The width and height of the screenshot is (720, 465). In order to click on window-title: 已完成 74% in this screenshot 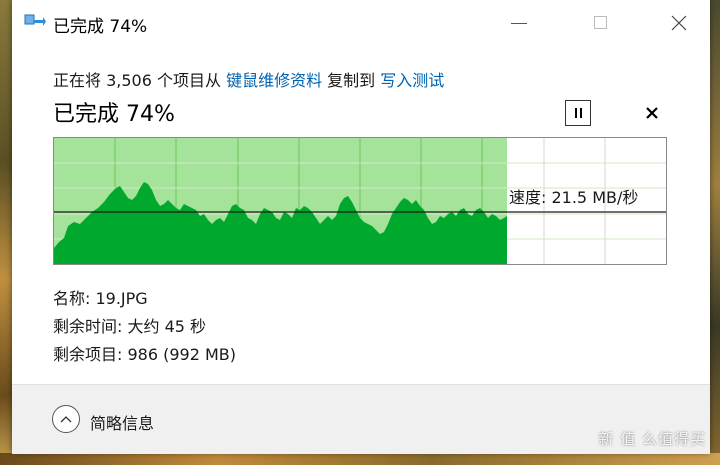, I will do `click(100, 27)`.